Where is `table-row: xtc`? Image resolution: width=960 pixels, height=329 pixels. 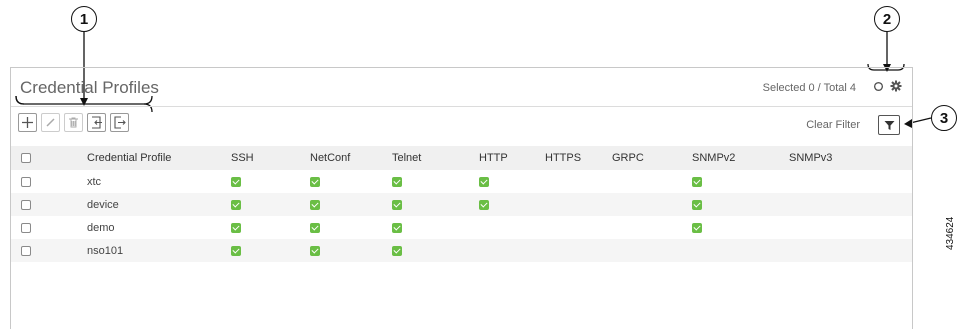 table-row: xtc is located at coordinates (461, 181).